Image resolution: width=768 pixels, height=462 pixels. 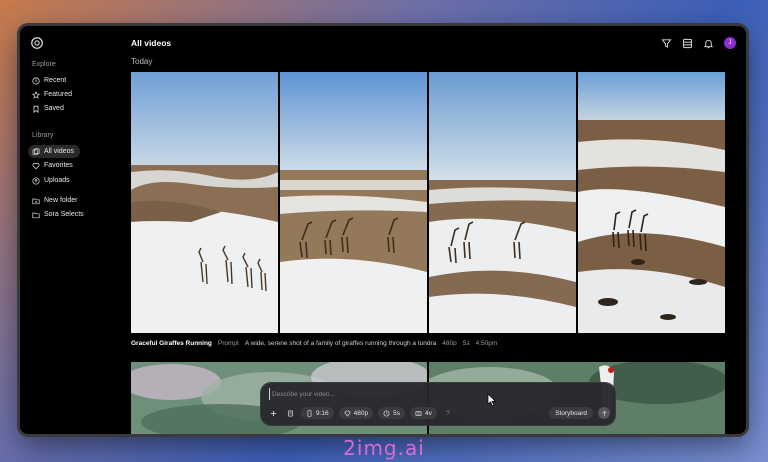 I want to click on sidebar-item-recent: Recent, so click(x=54, y=80).